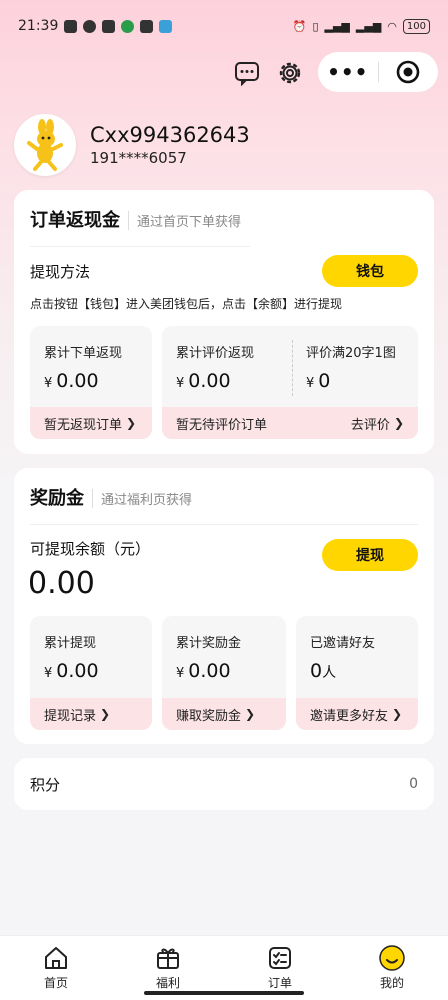  I want to click on tab-label: 我的, so click(391, 983).